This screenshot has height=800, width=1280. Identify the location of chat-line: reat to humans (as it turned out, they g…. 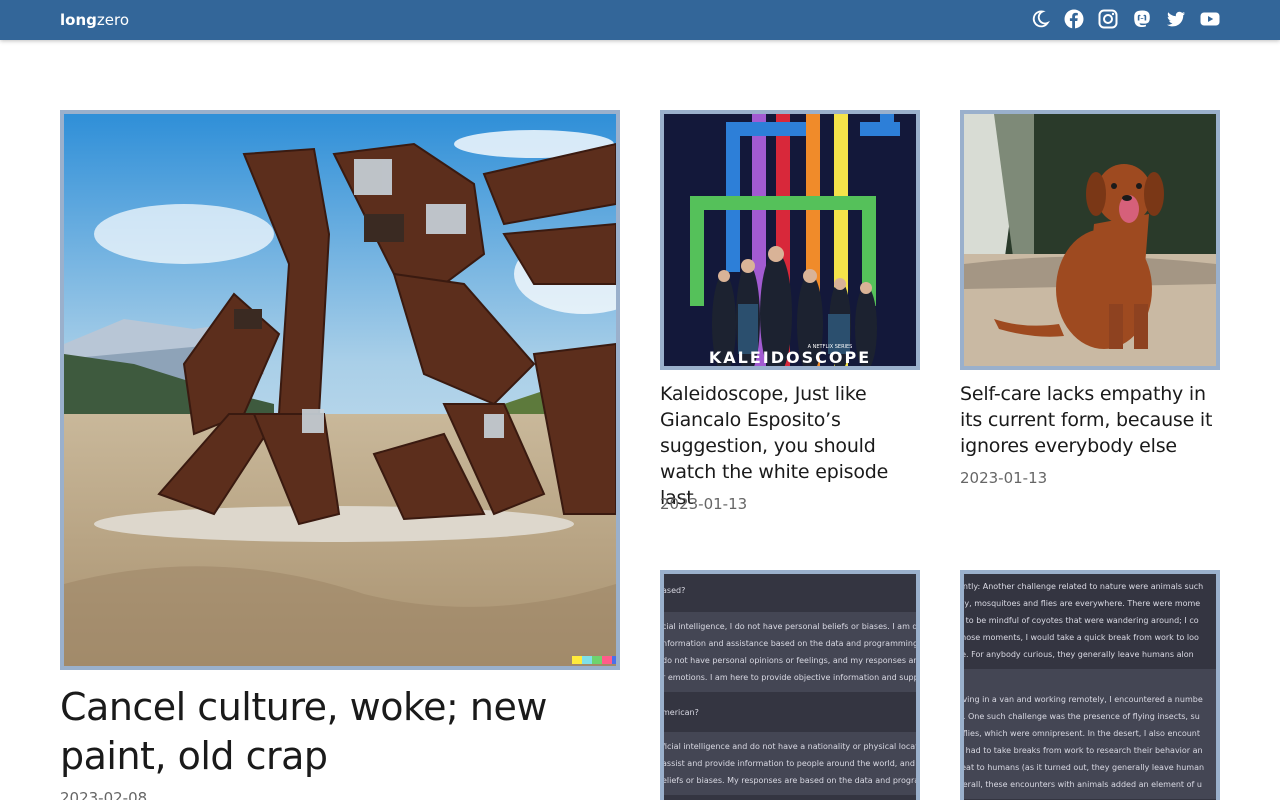
(1084, 767).